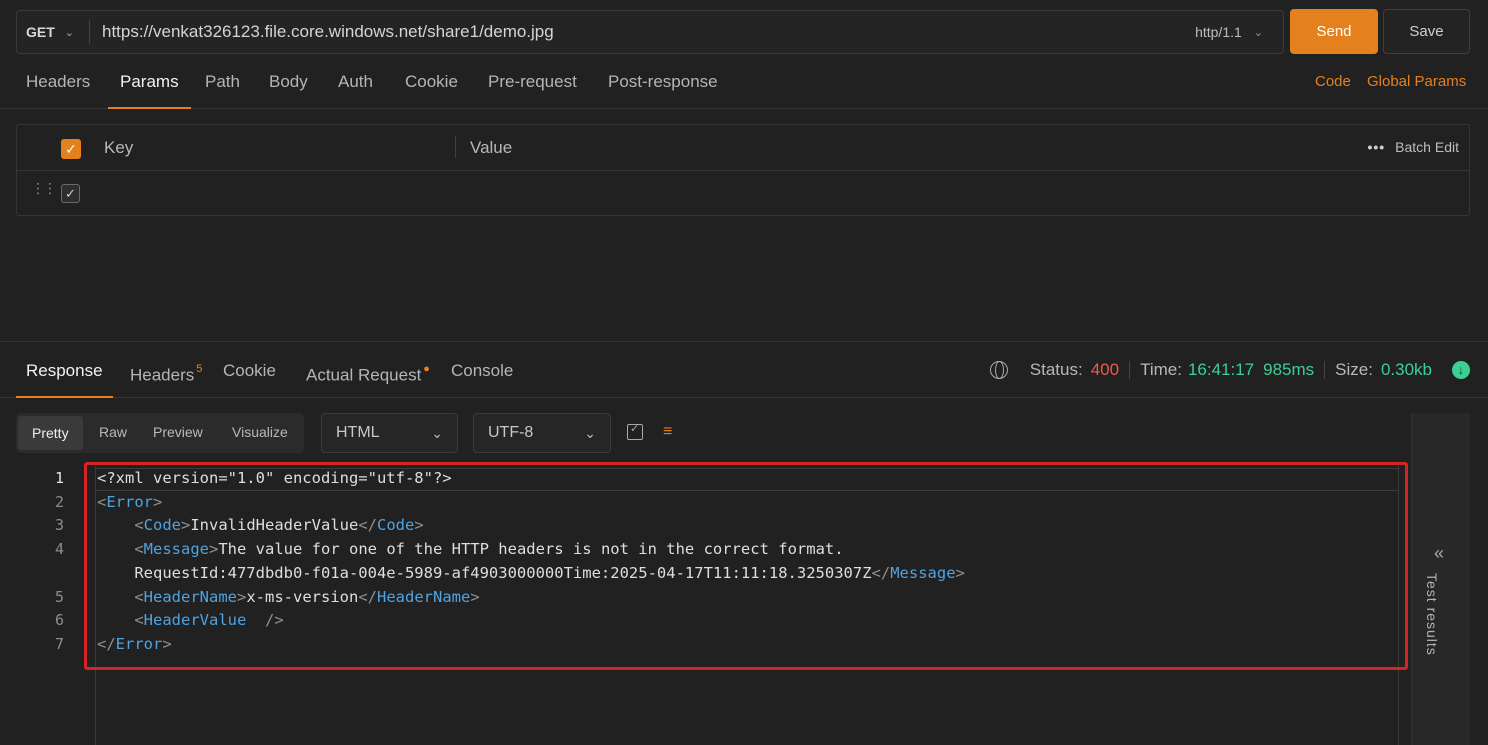 Image resolution: width=1488 pixels, height=745 pixels. I want to click on method-select: GET ⌄, so click(53, 32).